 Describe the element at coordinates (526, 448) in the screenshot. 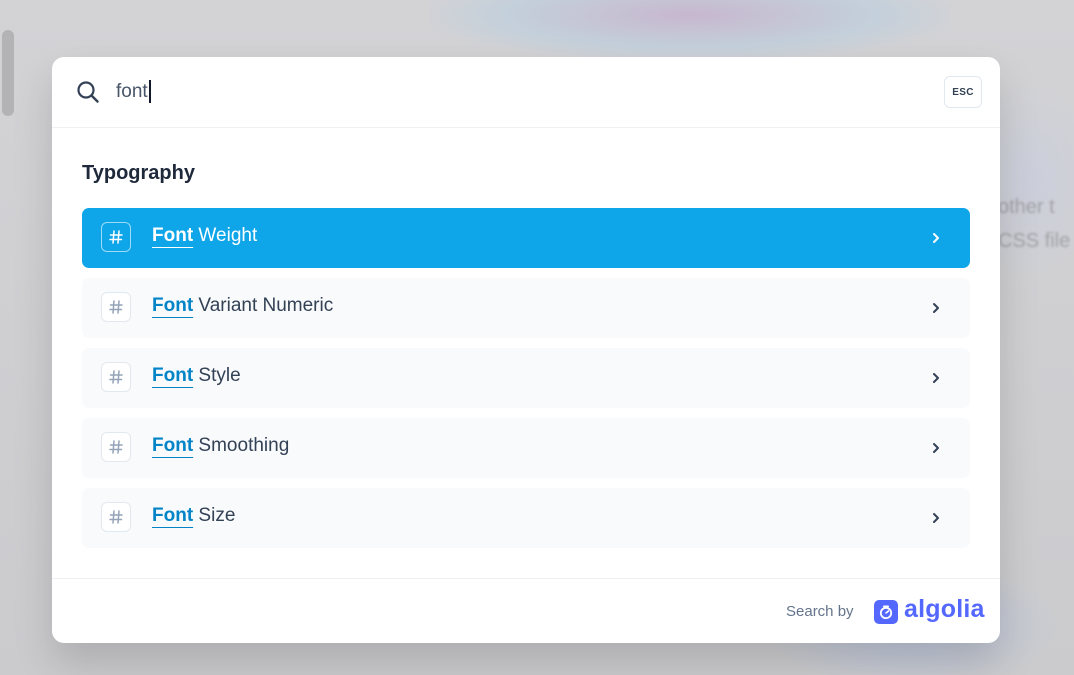

I see `search-result-item: Font Smoothing` at that location.